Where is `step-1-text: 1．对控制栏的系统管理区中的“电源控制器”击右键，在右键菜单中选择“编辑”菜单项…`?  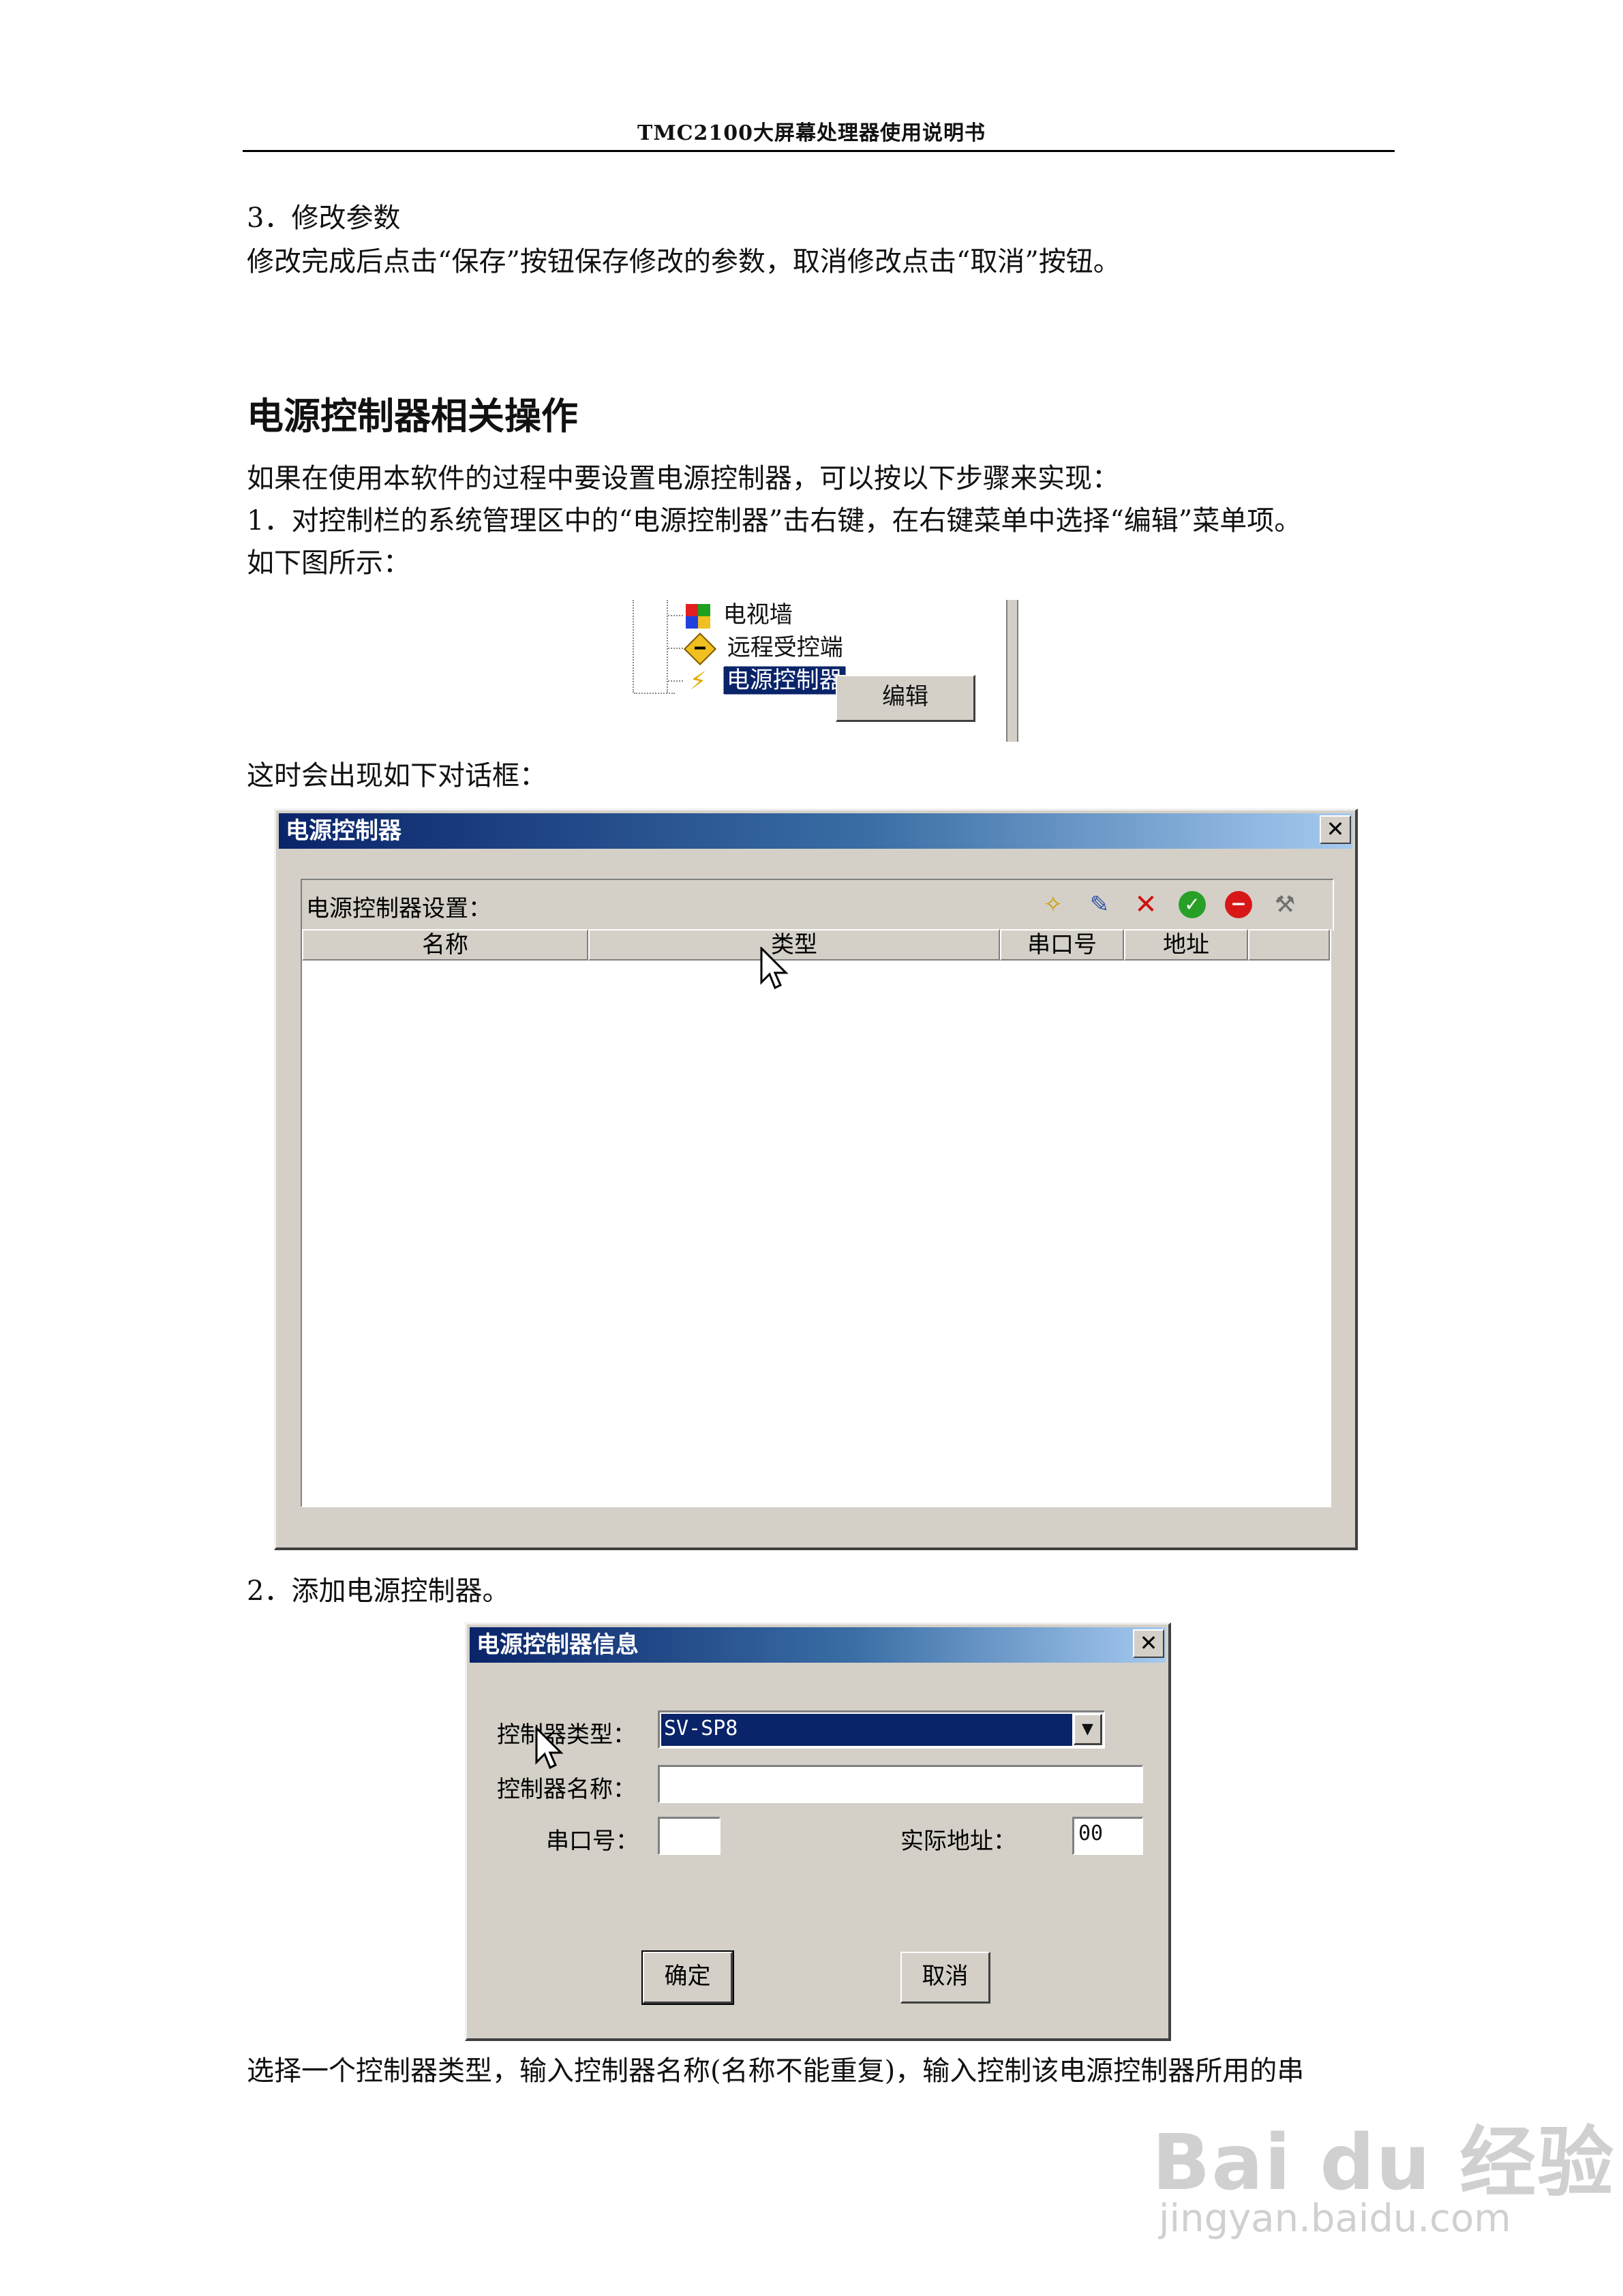 step-1-text: 1．对控制栏的系统管理区中的“电源控制器”击右键，在右键菜单中选择“编辑”菜单项… is located at coordinates (774, 521).